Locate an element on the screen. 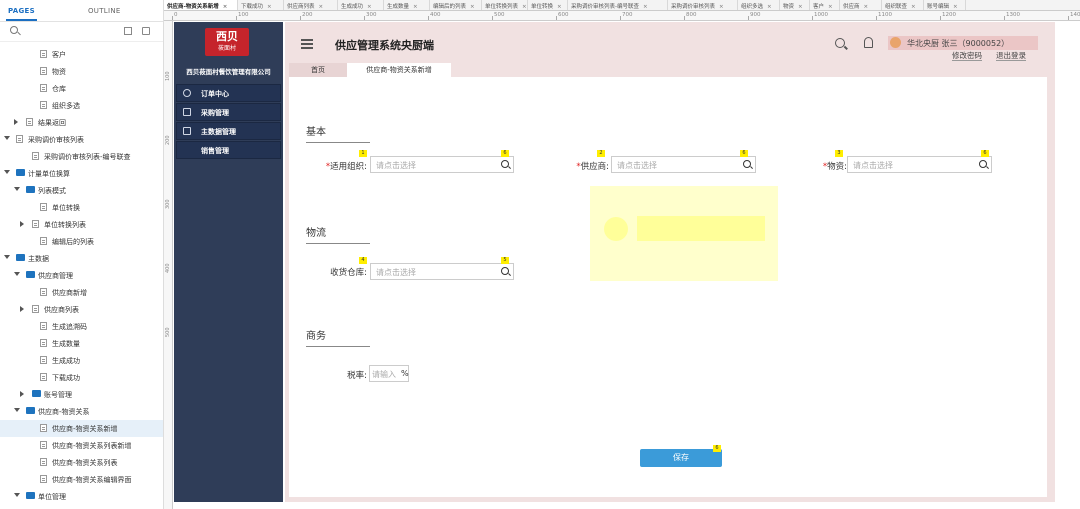 The width and height of the screenshot is (1080, 509). menu-toggle-icon is located at coordinates (307, 44).